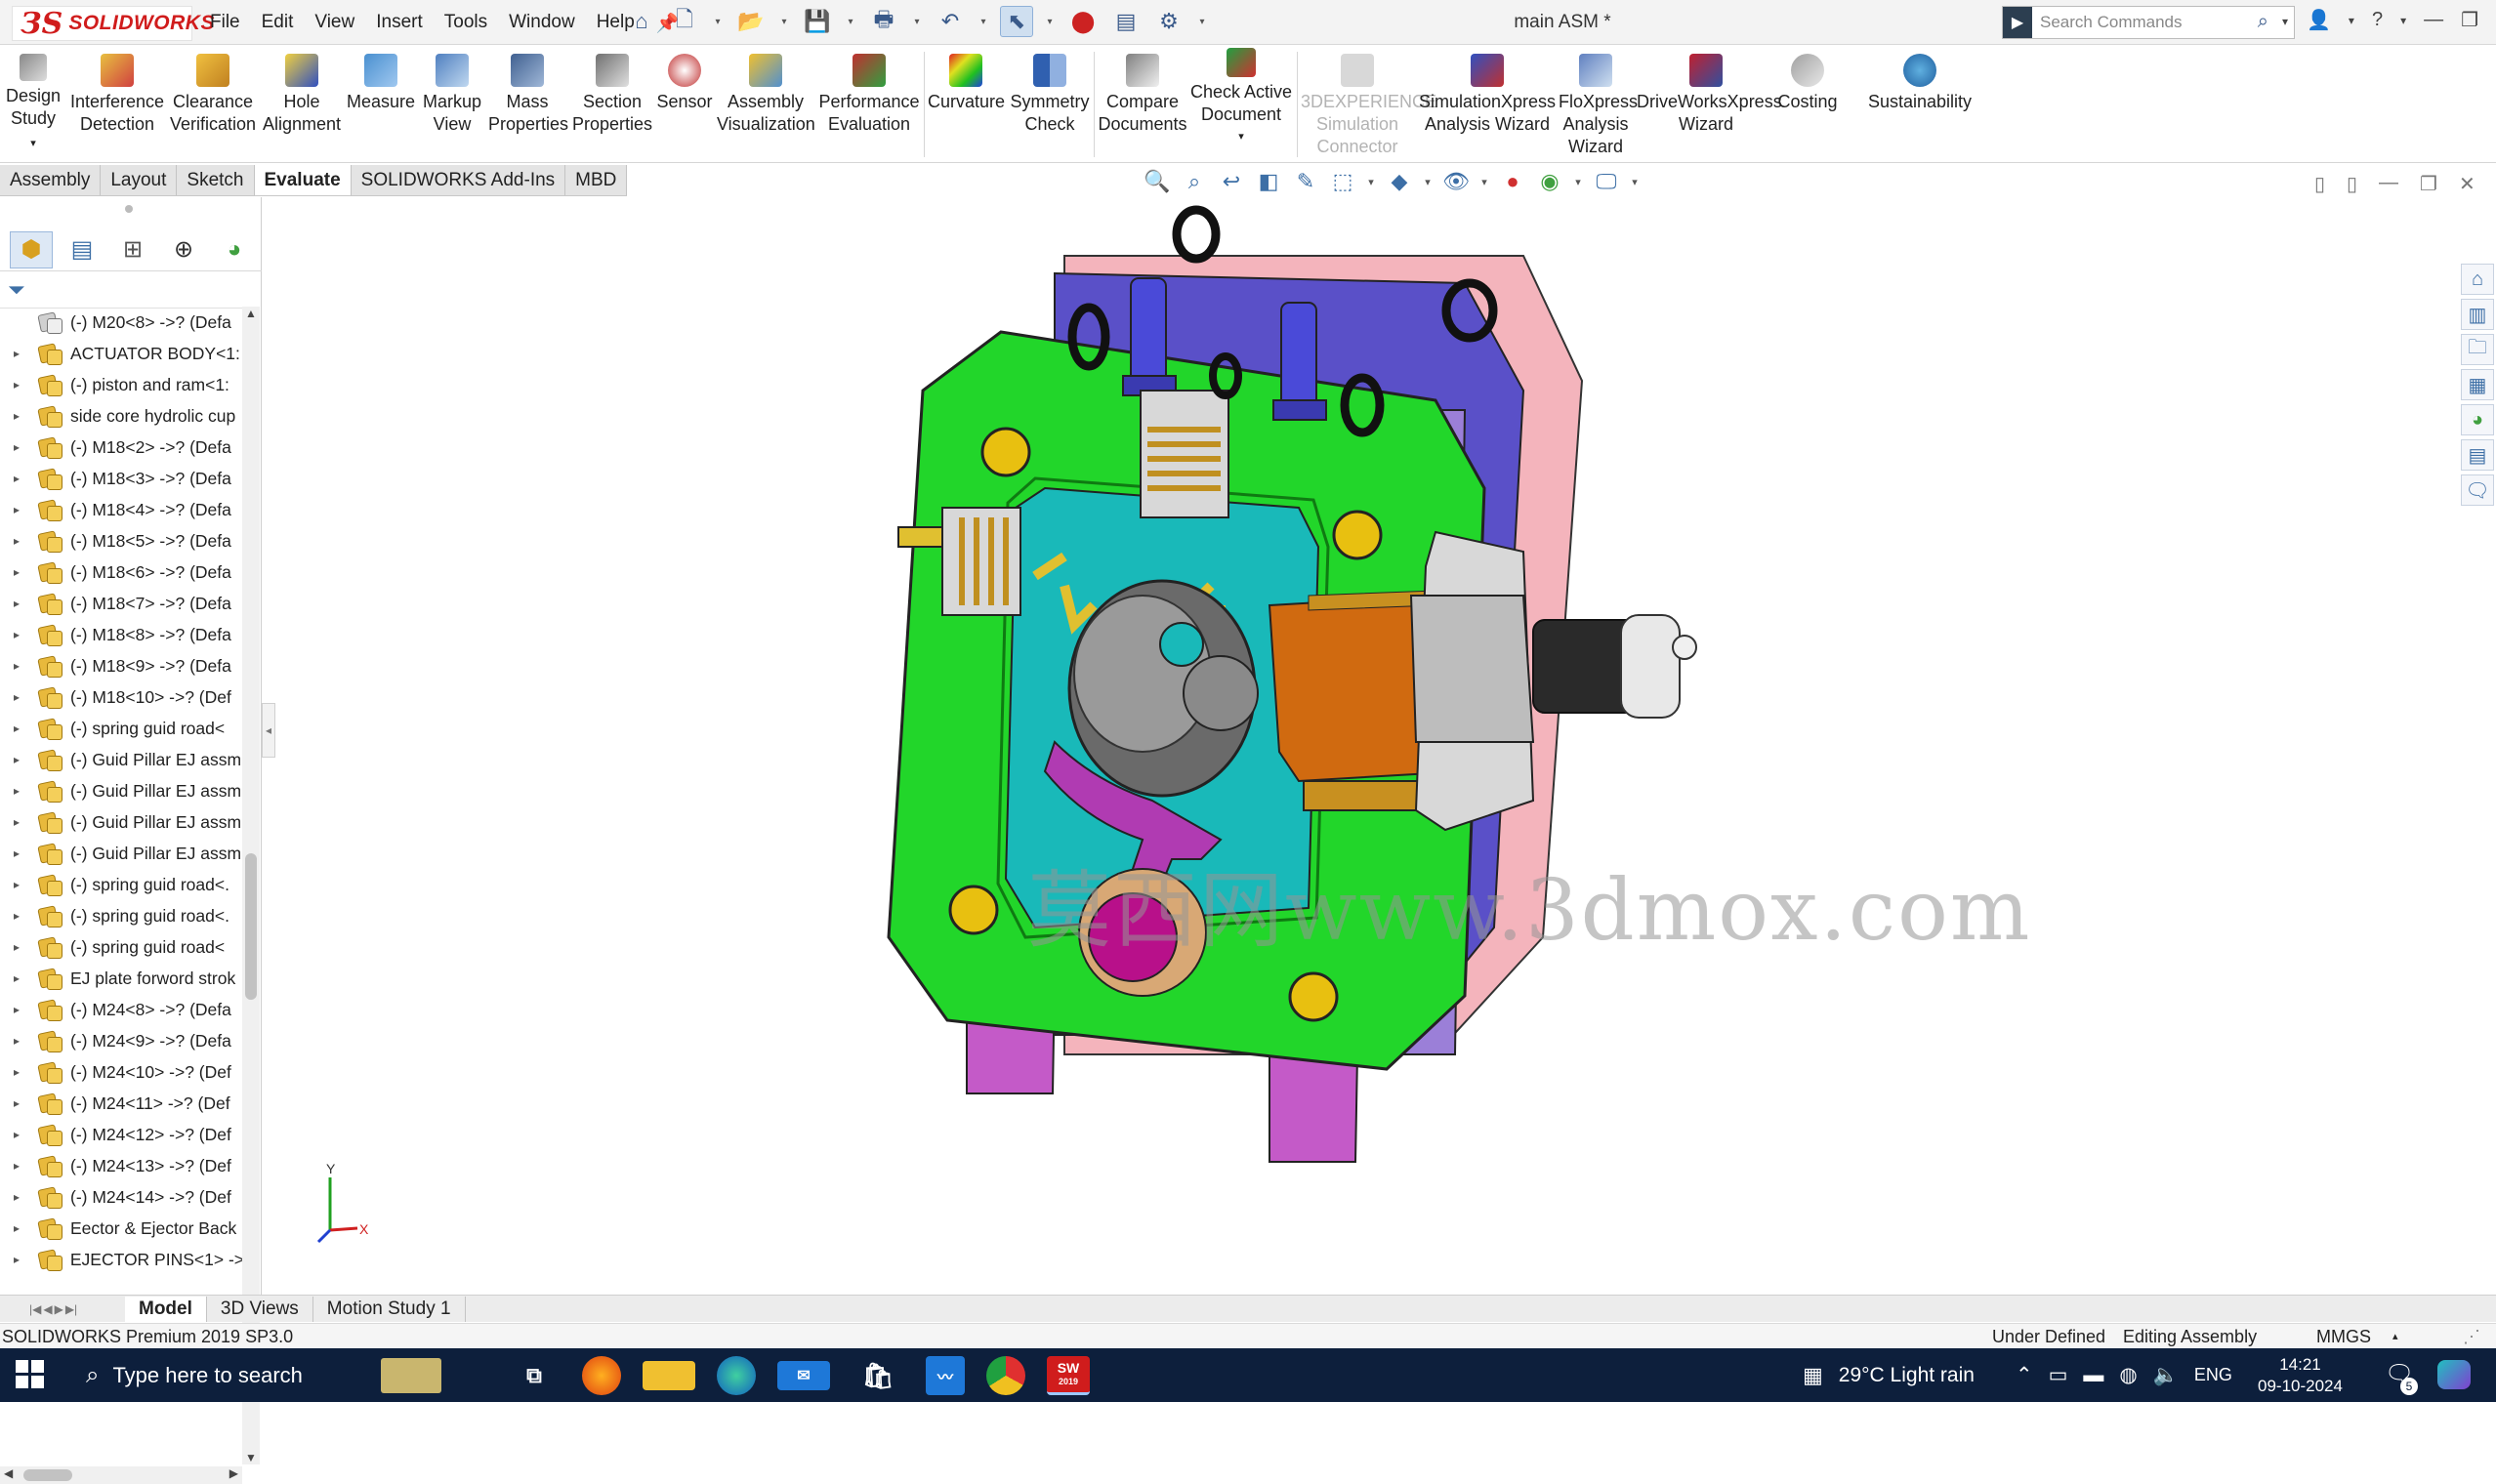 The image size is (2496, 1484). I want to click on solidworks-resources-icon: ⌂, so click(2477, 280).